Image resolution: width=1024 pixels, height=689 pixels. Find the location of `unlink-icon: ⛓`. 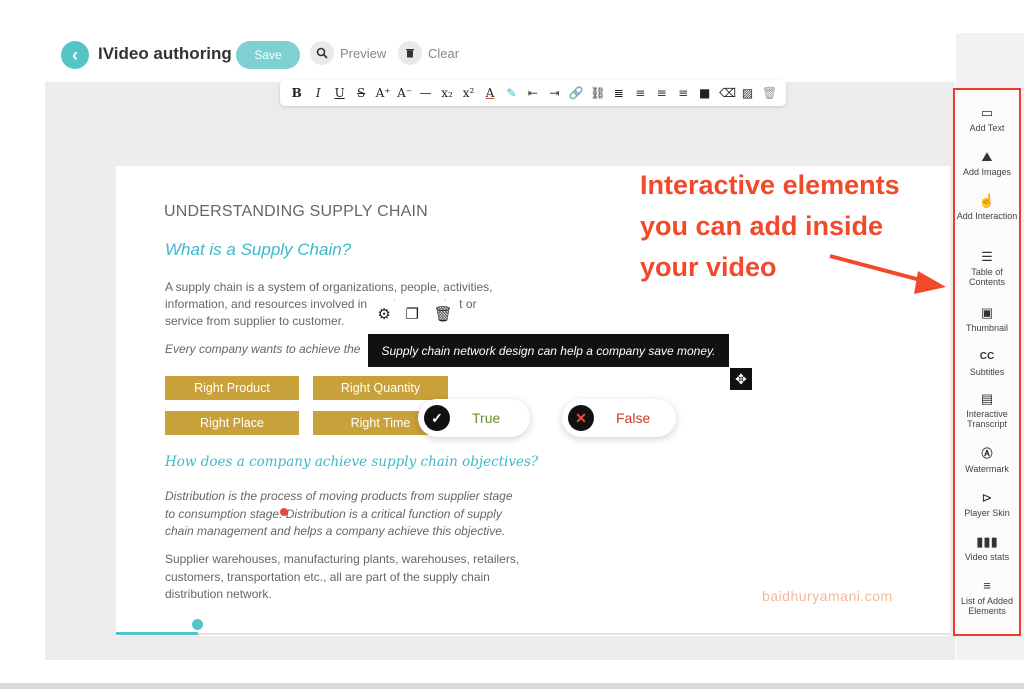

unlink-icon: ⛓ is located at coordinates (597, 93).